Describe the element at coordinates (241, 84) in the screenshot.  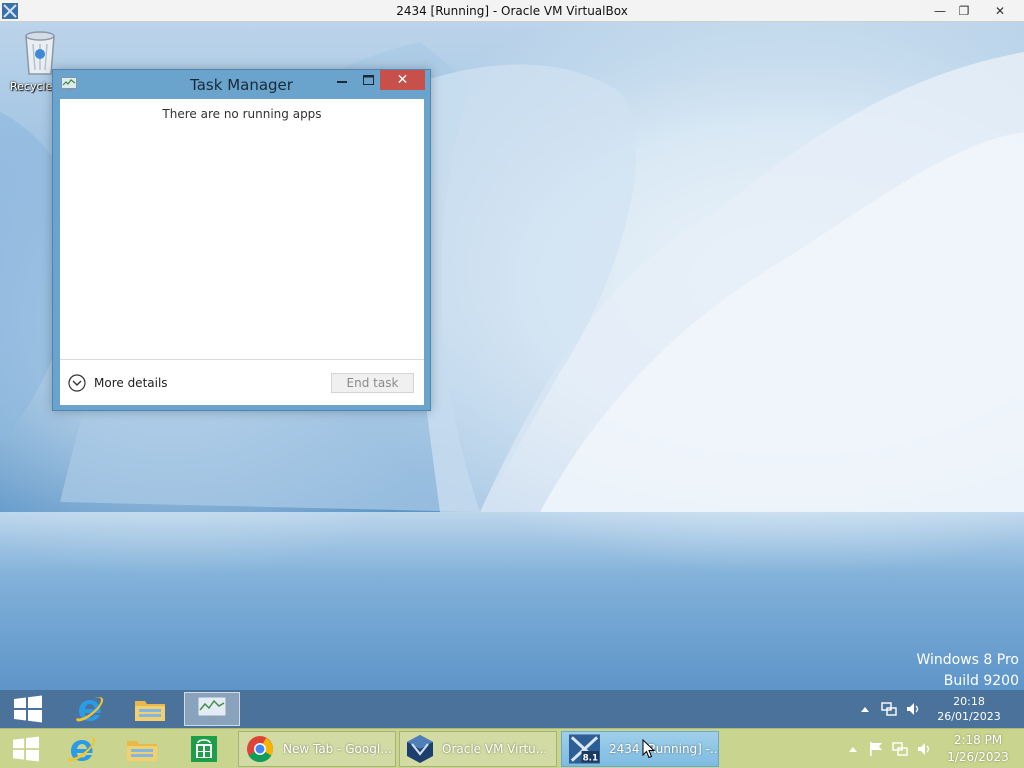
I see `task-manager-title-bar: Task Manager ✕` at that location.